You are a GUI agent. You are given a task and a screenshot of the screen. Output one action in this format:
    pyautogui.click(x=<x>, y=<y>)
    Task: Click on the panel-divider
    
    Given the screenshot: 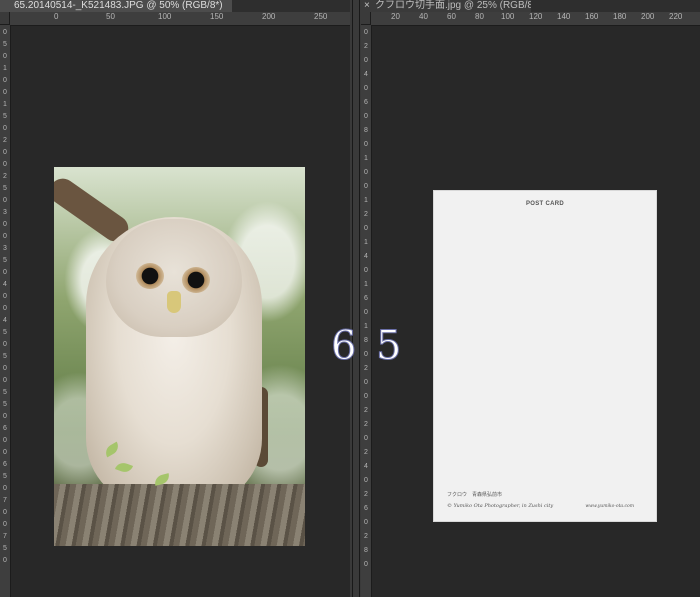 What is the action you would take?
    pyautogui.click(x=355, y=298)
    